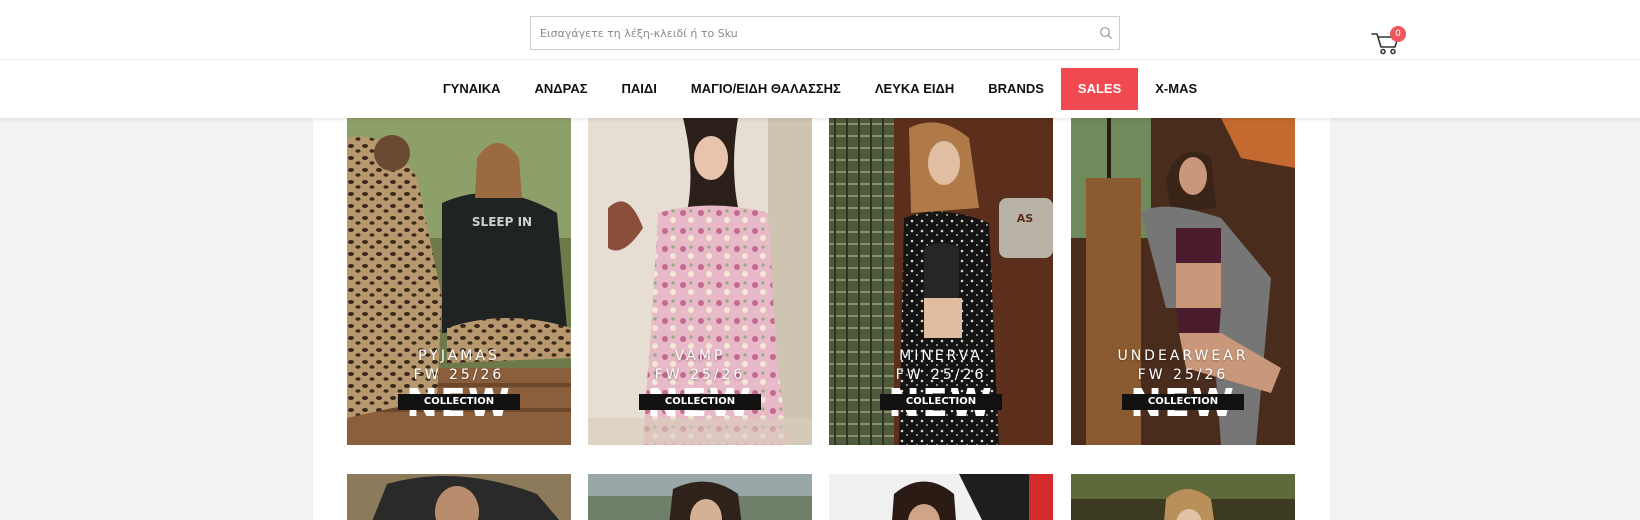 Image resolution: width=1640 pixels, height=520 pixels. What do you see at coordinates (639, 89) in the screenshot?
I see `nav-item-kids: ΠΑΙΔΙ` at bounding box center [639, 89].